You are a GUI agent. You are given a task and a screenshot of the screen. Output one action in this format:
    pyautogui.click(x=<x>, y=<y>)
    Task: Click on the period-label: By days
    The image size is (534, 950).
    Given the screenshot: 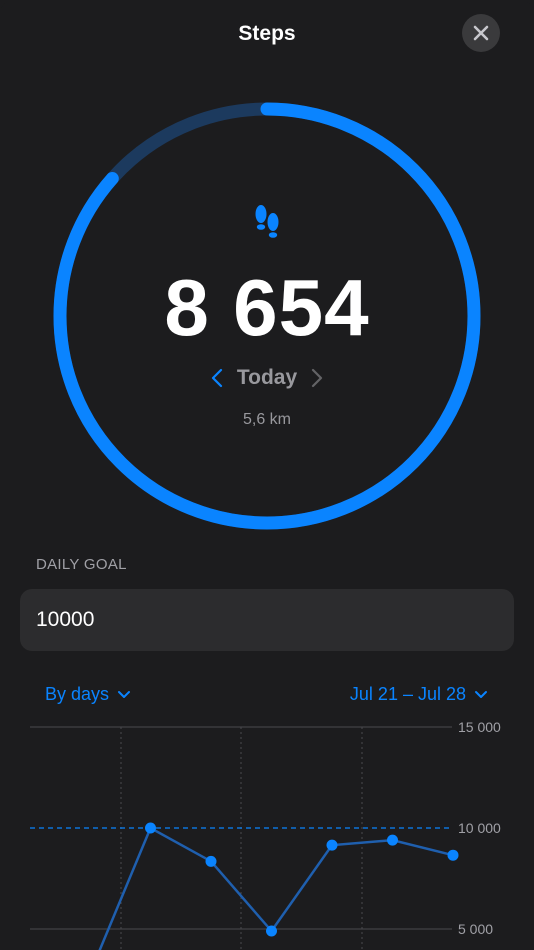 What is the action you would take?
    pyautogui.click(x=77, y=694)
    